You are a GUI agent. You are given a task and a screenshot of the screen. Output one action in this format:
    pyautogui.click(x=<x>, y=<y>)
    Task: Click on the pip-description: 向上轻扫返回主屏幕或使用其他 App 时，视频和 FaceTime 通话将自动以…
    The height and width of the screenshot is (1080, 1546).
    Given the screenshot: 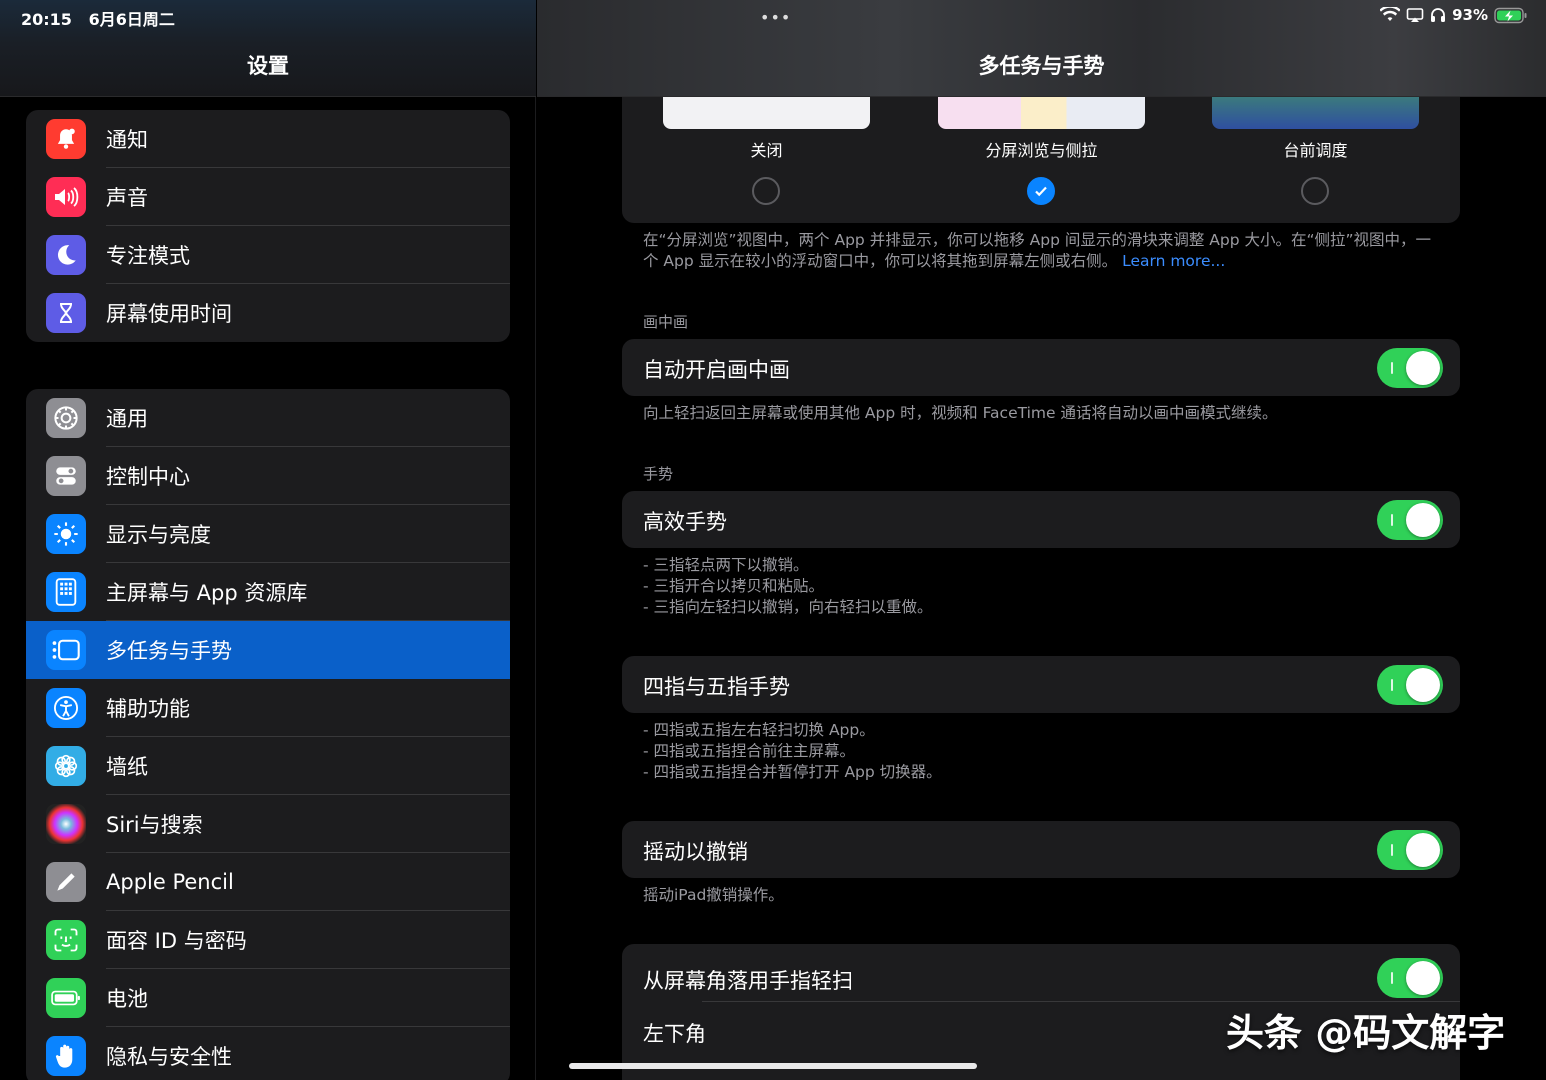 What is the action you would take?
    pyautogui.click(x=960, y=413)
    